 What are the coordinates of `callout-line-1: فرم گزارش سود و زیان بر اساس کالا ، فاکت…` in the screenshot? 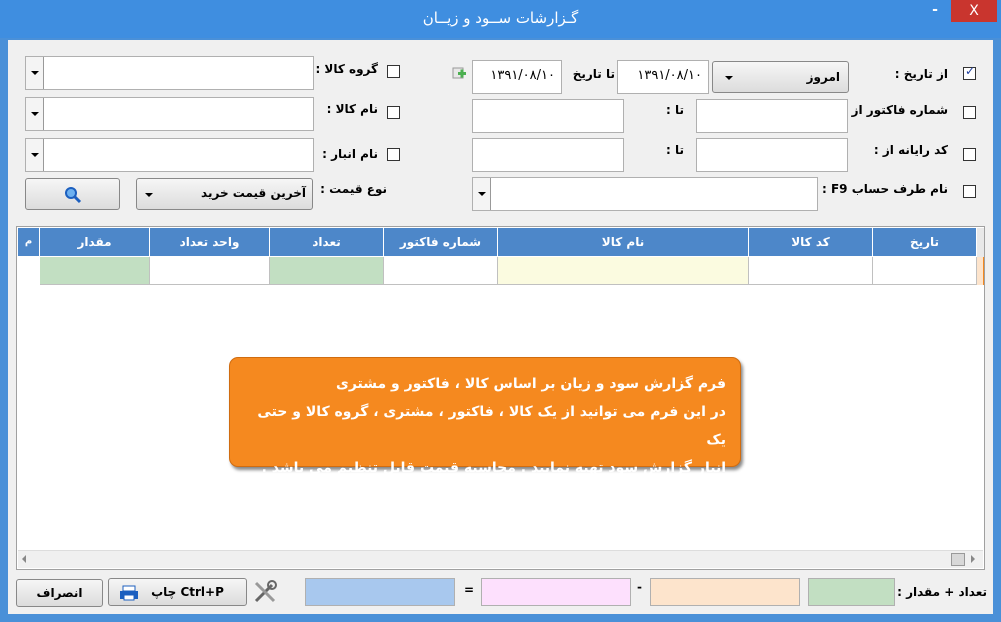 It's located at (531, 384).